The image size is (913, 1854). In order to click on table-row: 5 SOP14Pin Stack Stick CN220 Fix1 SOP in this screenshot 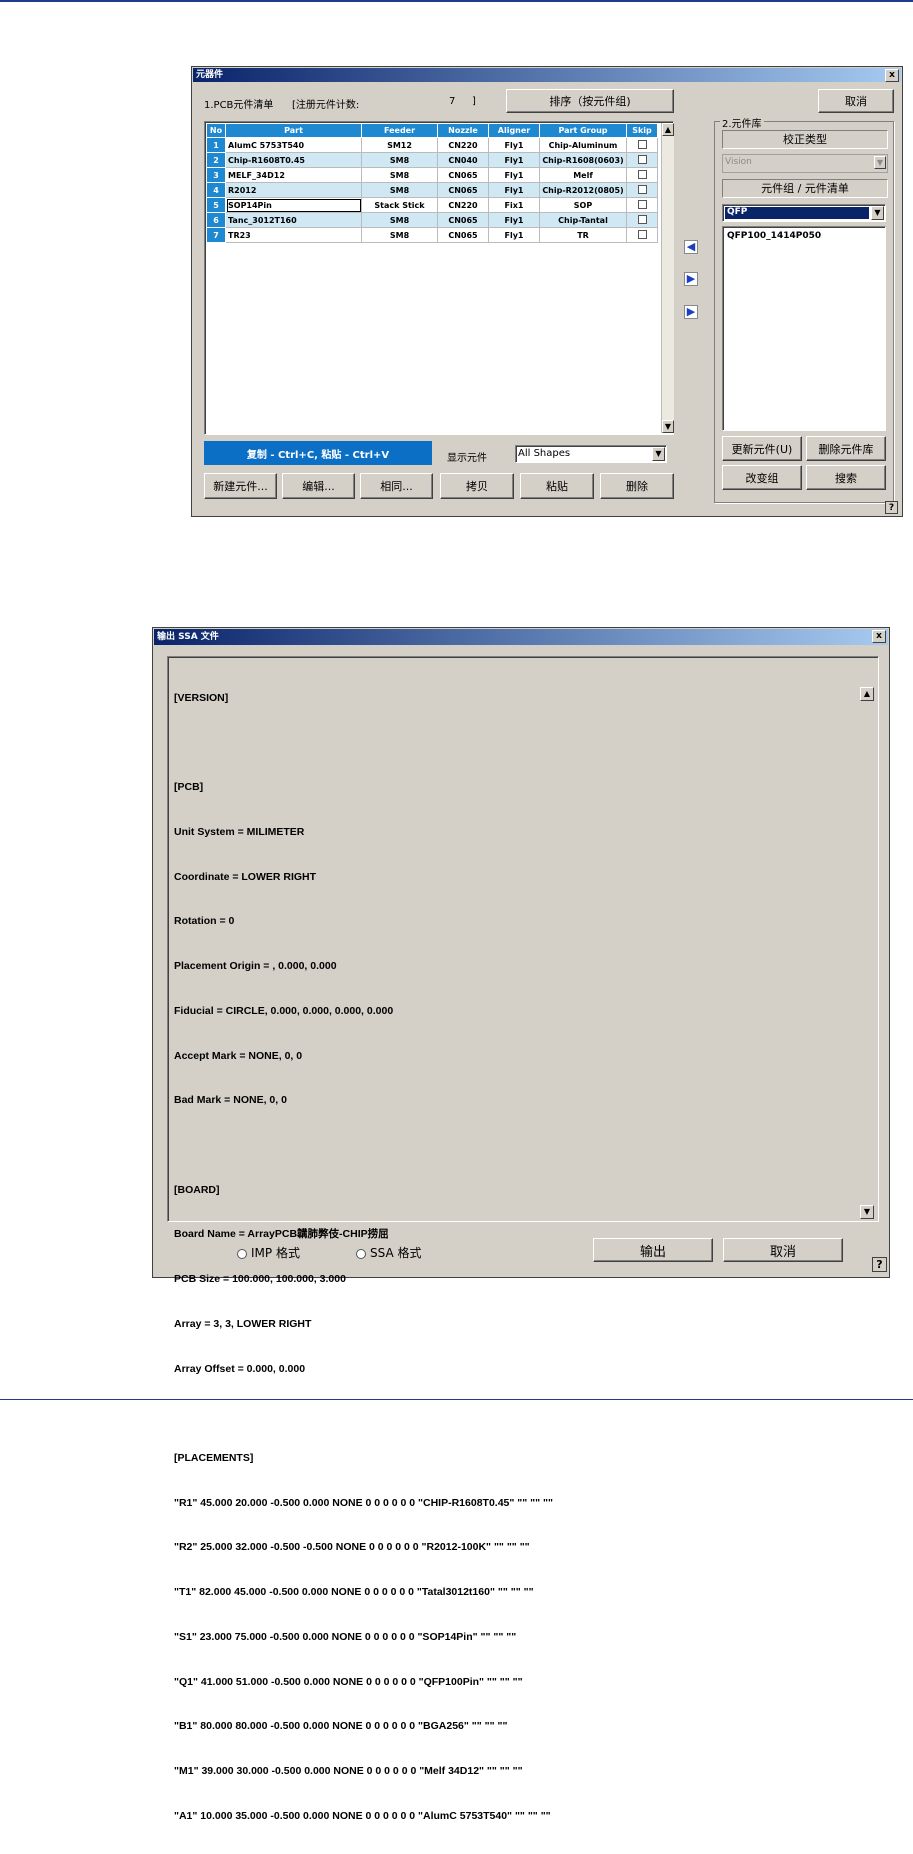, I will do `click(432, 205)`.